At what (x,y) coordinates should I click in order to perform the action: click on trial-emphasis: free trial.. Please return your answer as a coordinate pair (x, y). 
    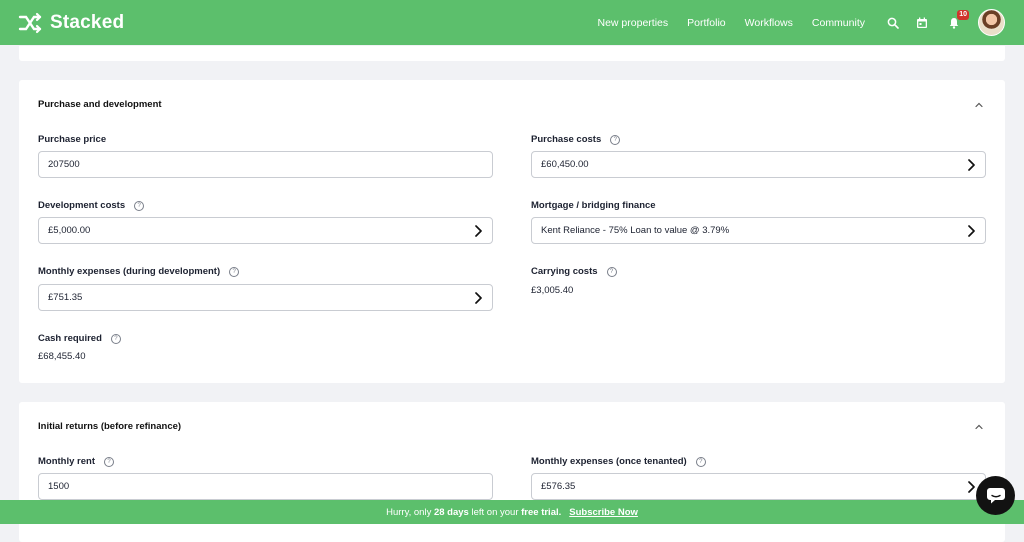
    Looking at the image, I should click on (541, 512).